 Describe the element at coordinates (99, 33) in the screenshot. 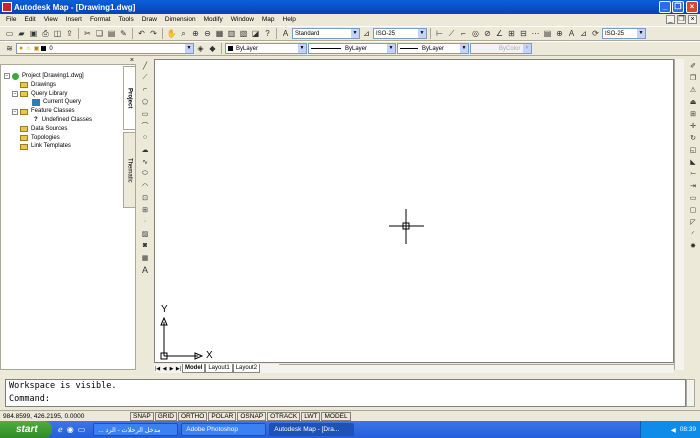

I see `copy-icon: ❏` at that location.